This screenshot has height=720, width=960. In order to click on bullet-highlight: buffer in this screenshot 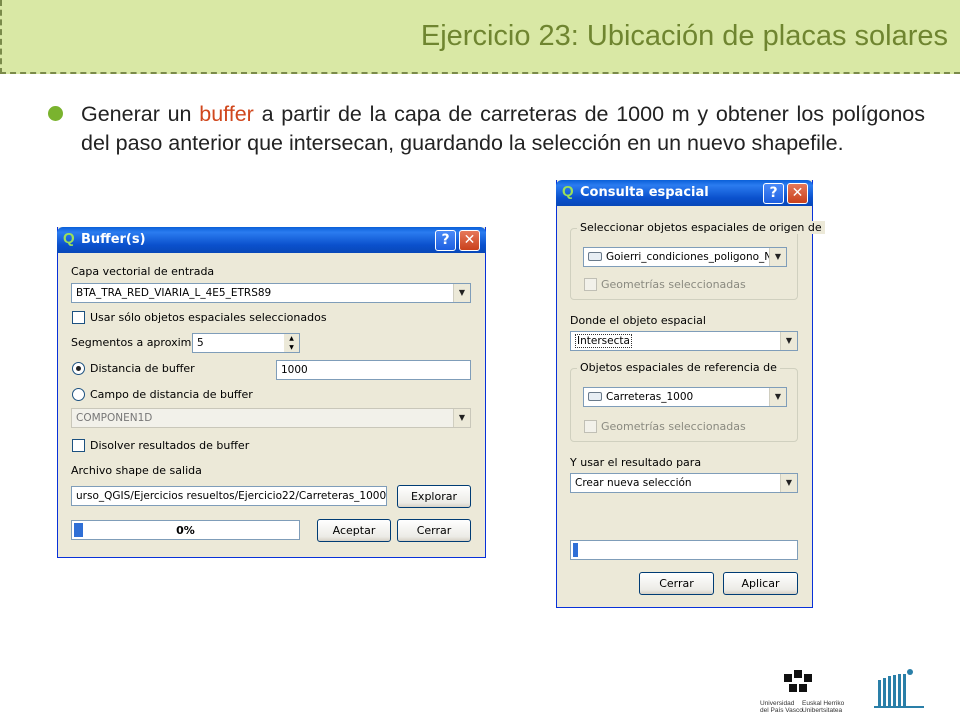, I will do `click(226, 114)`.